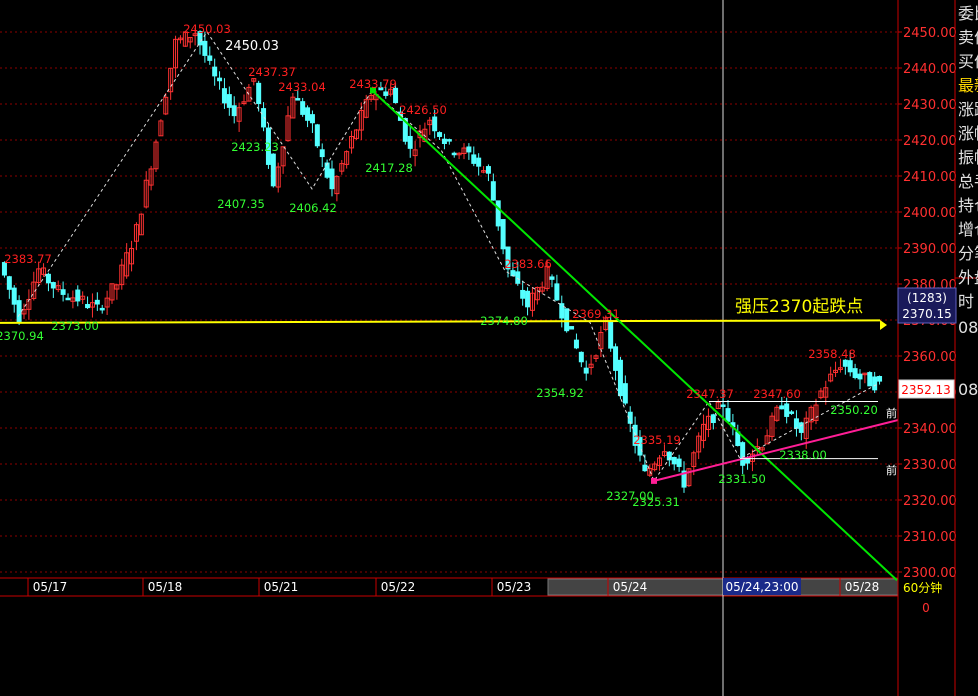  I want to click on volume-tag: (1283), so click(927, 298).